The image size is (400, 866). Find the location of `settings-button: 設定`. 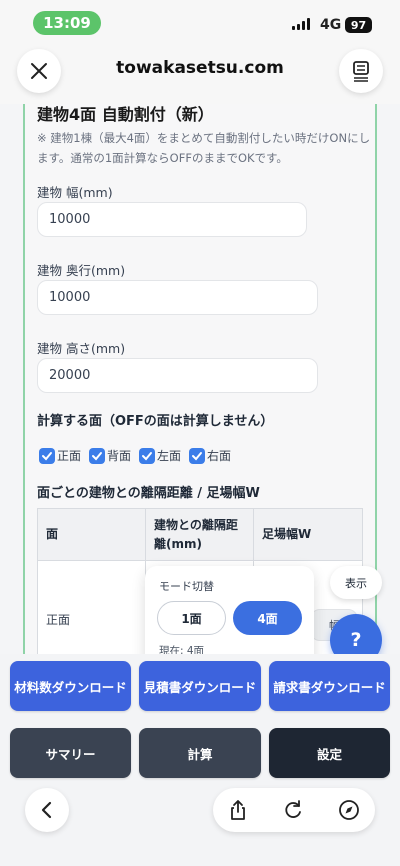

settings-button: 設定 is located at coordinates (329, 753).